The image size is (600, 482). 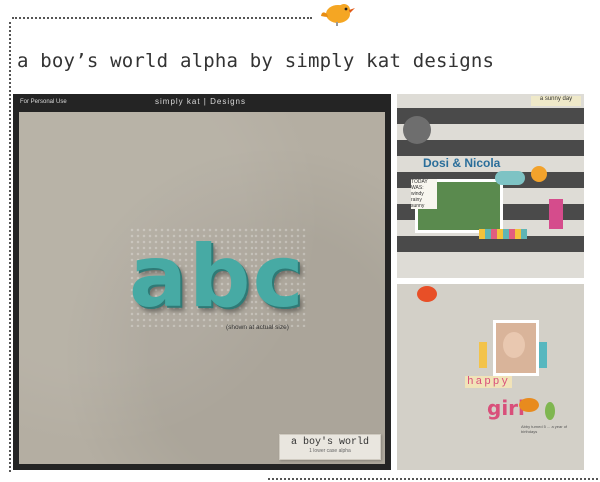 What do you see at coordinates (162, 18) in the screenshot?
I see `dotted-border-top` at bounding box center [162, 18].